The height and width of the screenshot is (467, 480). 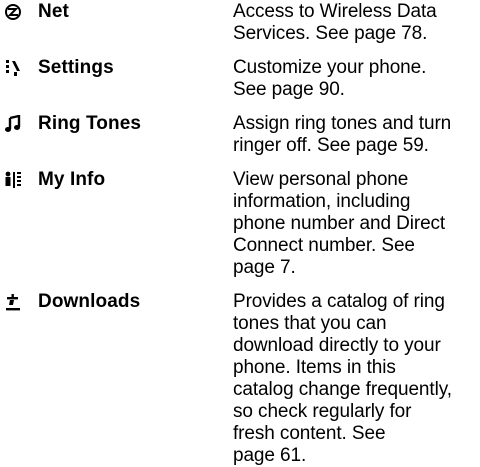 What do you see at coordinates (13, 302) in the screenshot?
I see `downloads-icon` at bounding box center [13, 302].